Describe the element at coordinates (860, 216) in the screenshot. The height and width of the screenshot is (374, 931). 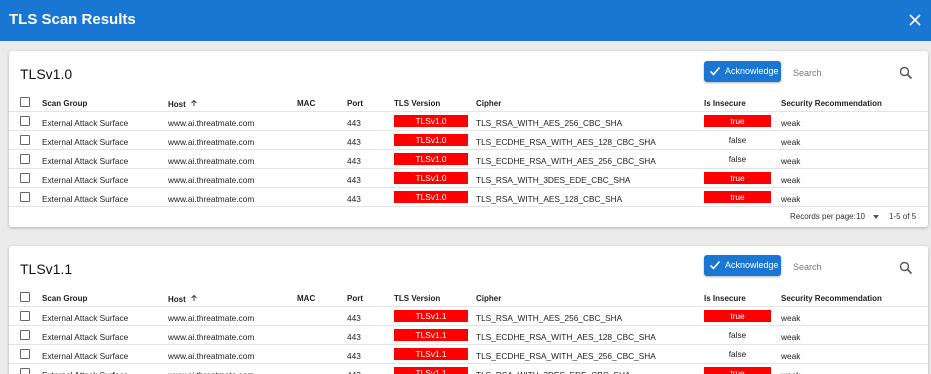
I see `records-per-page-select: 10` at that location.